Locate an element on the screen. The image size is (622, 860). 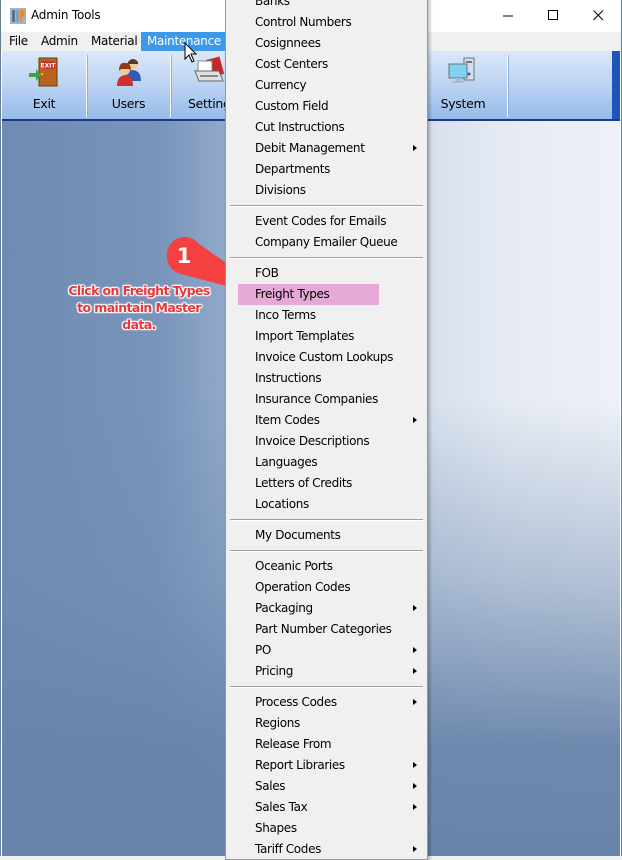
menu-item-cost-centers: Cost Centers is located at coordinates (326, 64).